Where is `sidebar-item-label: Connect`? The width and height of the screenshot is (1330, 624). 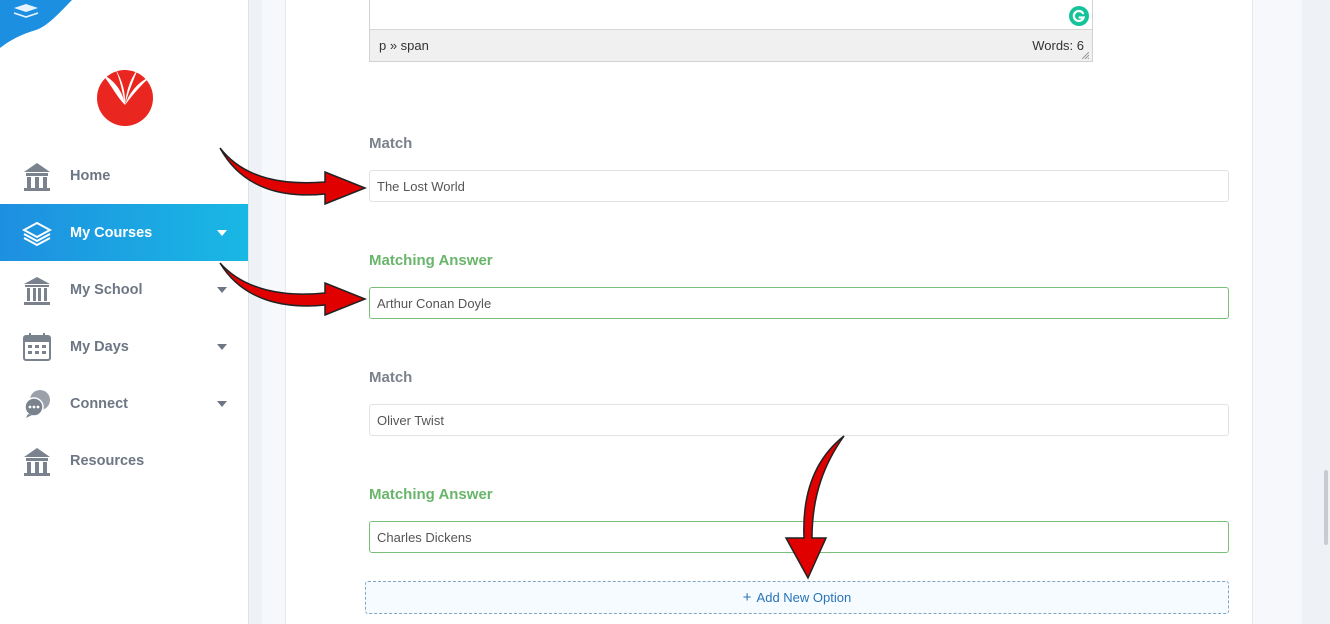 sidebar-item-label: Connect is located at coordinates (99, 403).